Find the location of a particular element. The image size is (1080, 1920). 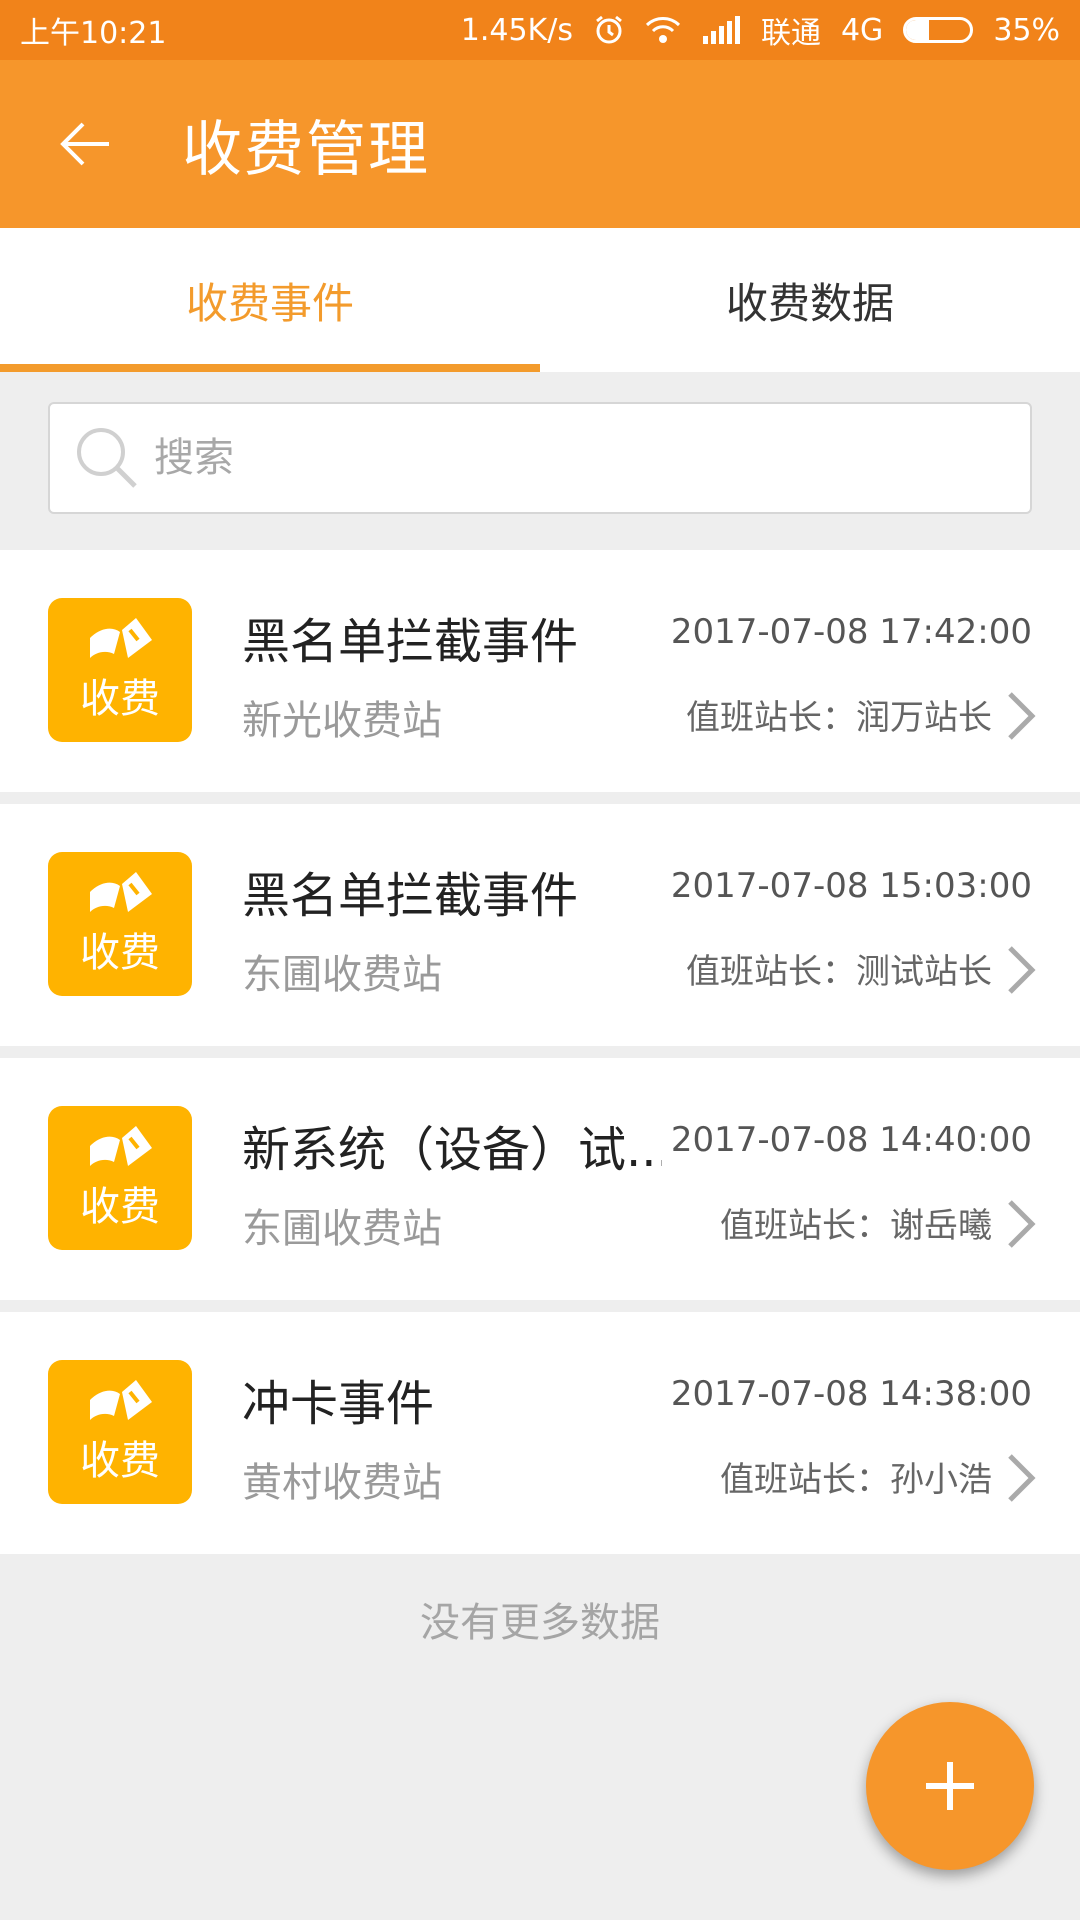

event-duty-manager: 值班站长：润万站长 is located at coordinates (839, 718).